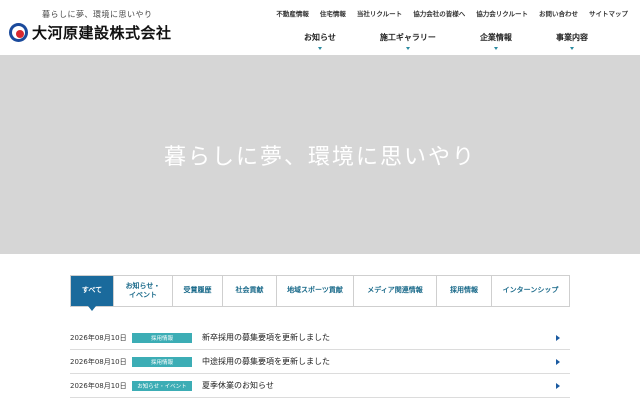 This screenshot has height=400, width=640. Describe the element at coordinates (333, 13) in the screenshot. I see `util-link-housing: 住宅情報` at that location.